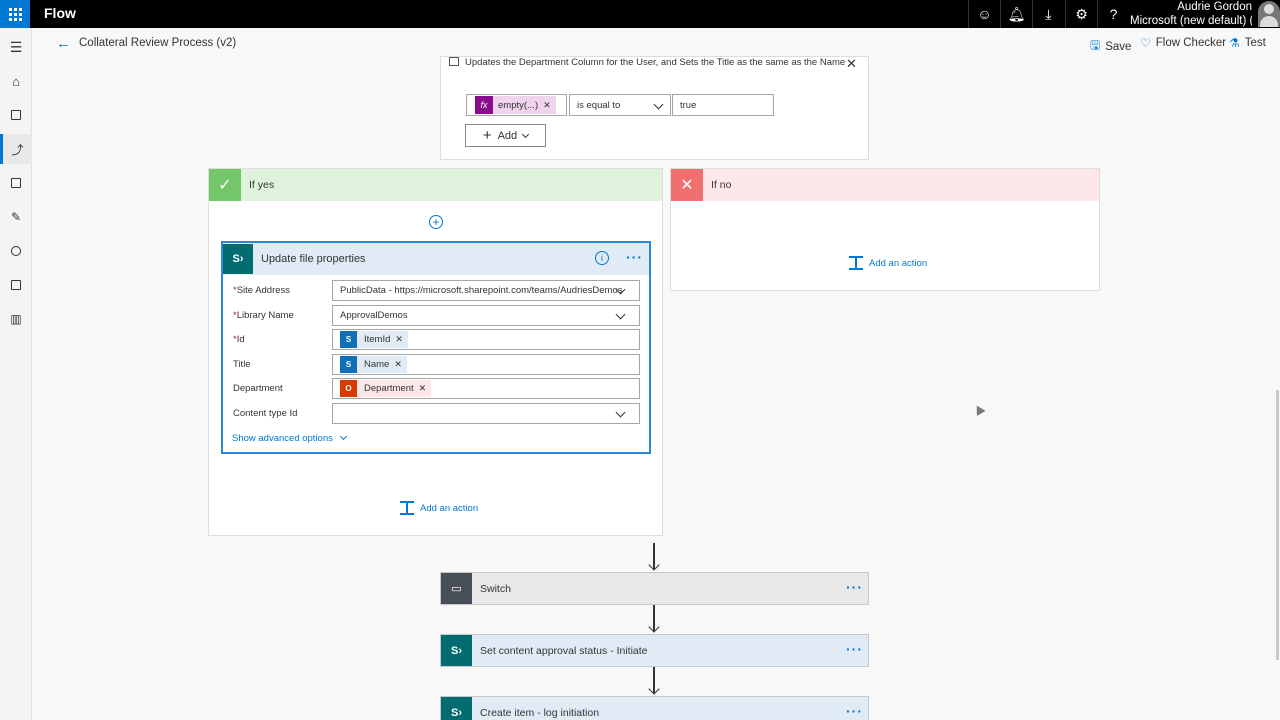 This screenshot has height=720, width=1280. Describe the element at coordinates (158, 43) in the screenshot. I see `flow-title: Collateral Review Process (v2)` at that location.